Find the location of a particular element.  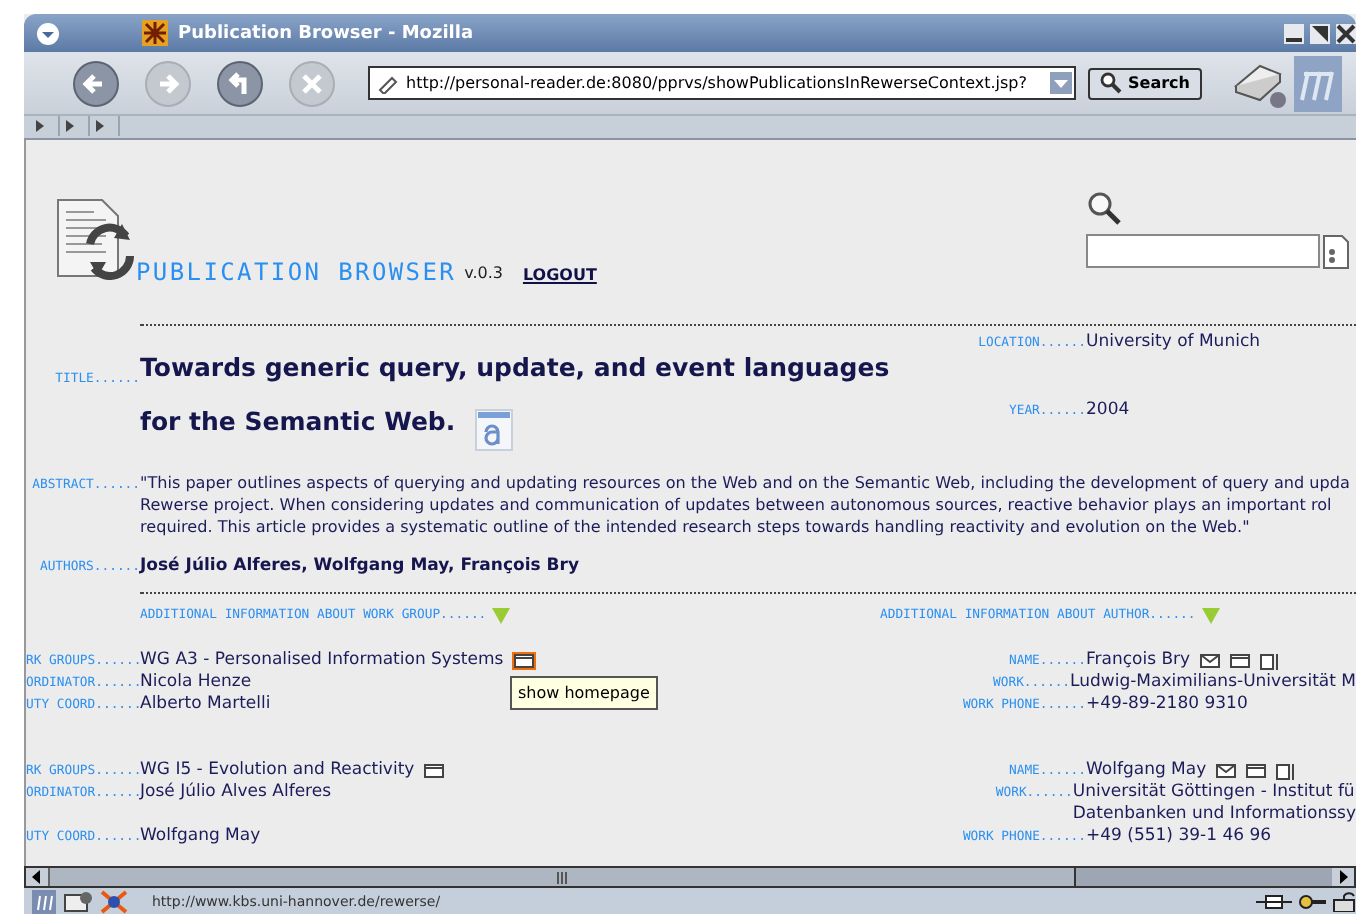

field-value: Ludwig-Maximilians-Universität M is located at coordinates (1213, 683).